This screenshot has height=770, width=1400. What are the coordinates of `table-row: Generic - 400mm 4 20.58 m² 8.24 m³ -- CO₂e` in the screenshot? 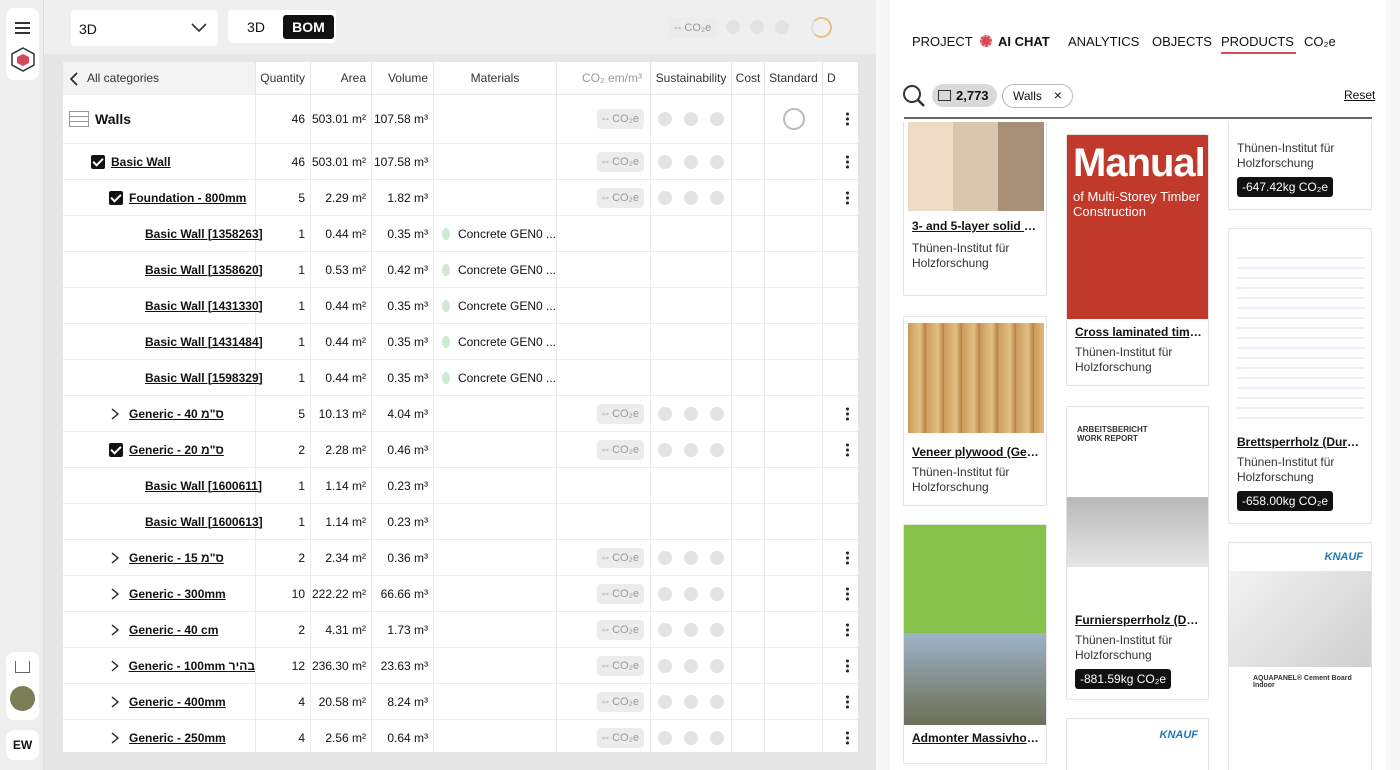 It's located at (460, 702).